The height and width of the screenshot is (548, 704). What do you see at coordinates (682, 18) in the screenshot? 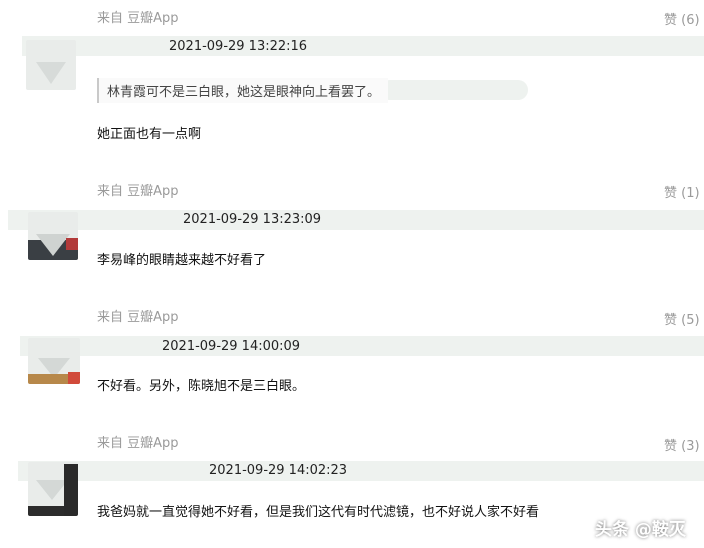
I see `like-button: 赞 (6)` at bounding box center [682, 18].